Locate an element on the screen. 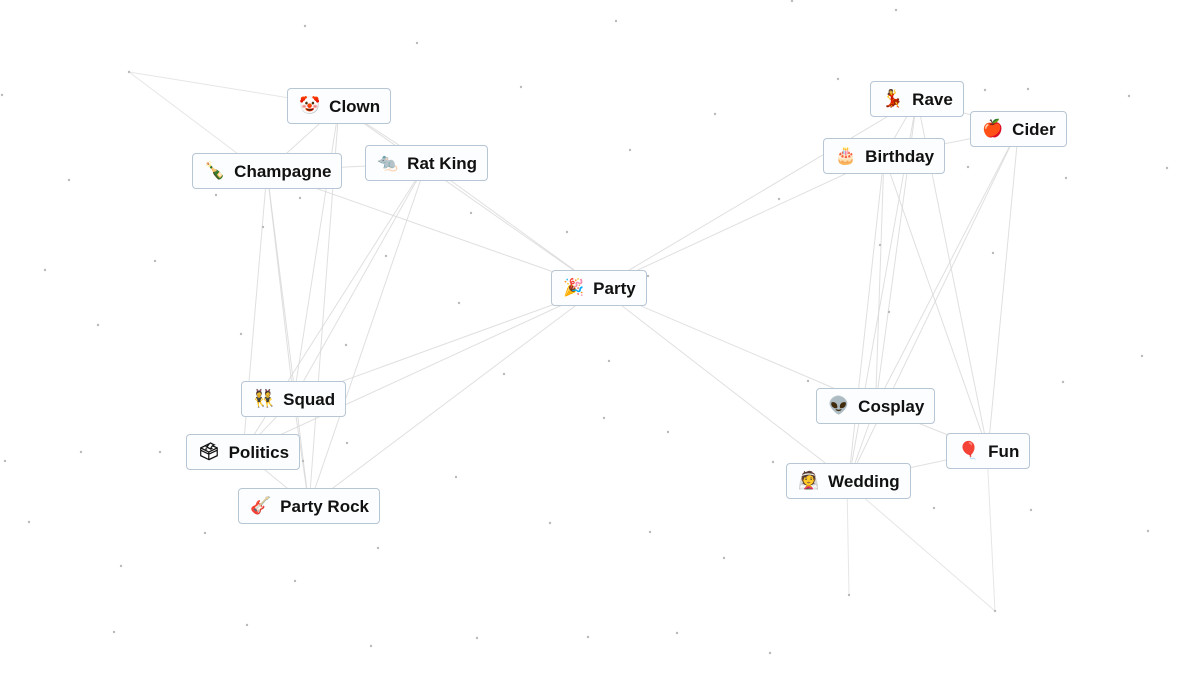  element-clown: 🤡 Clown is located at coordinates (339, 106).